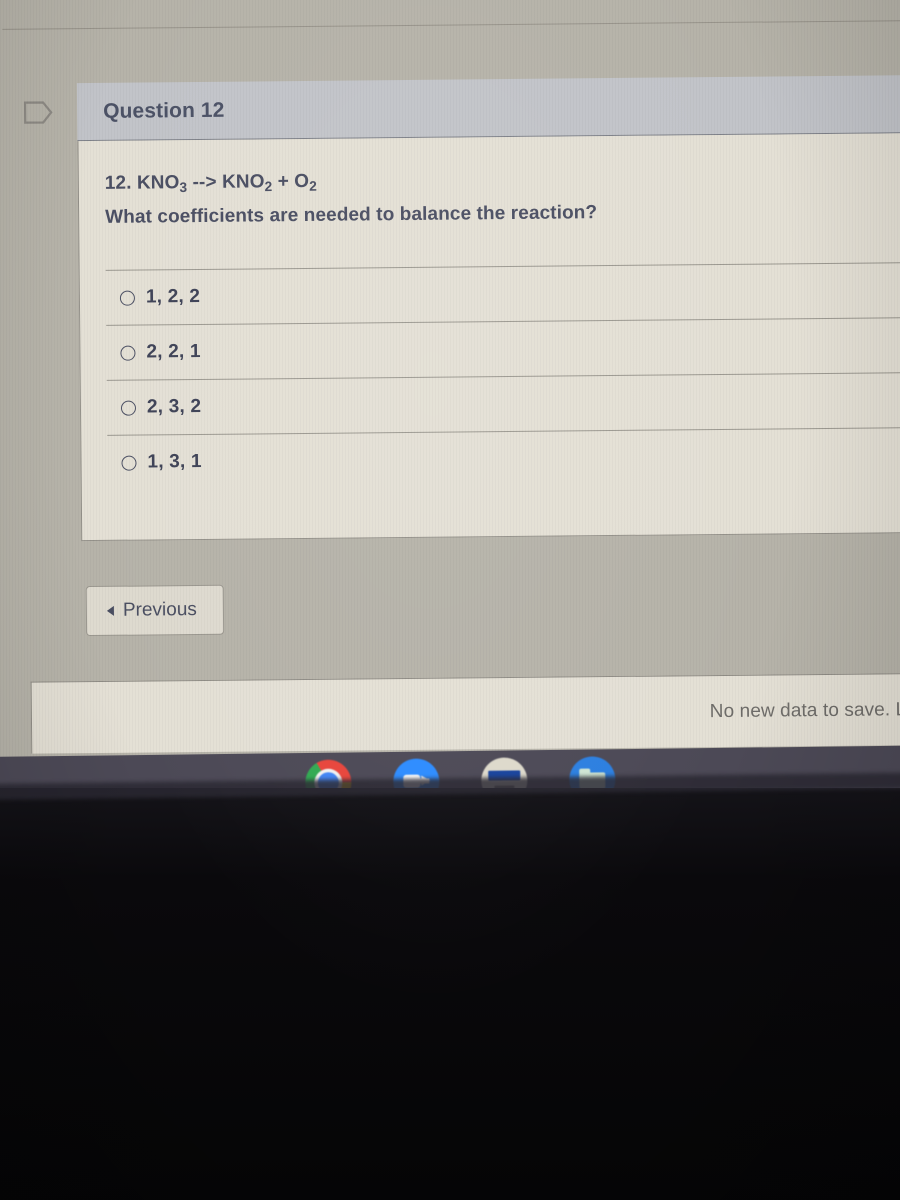 The width and height of the screenshot is (900, 1200). I want to click on answer-option-row: 1, 2, 2, so click(502, 294).